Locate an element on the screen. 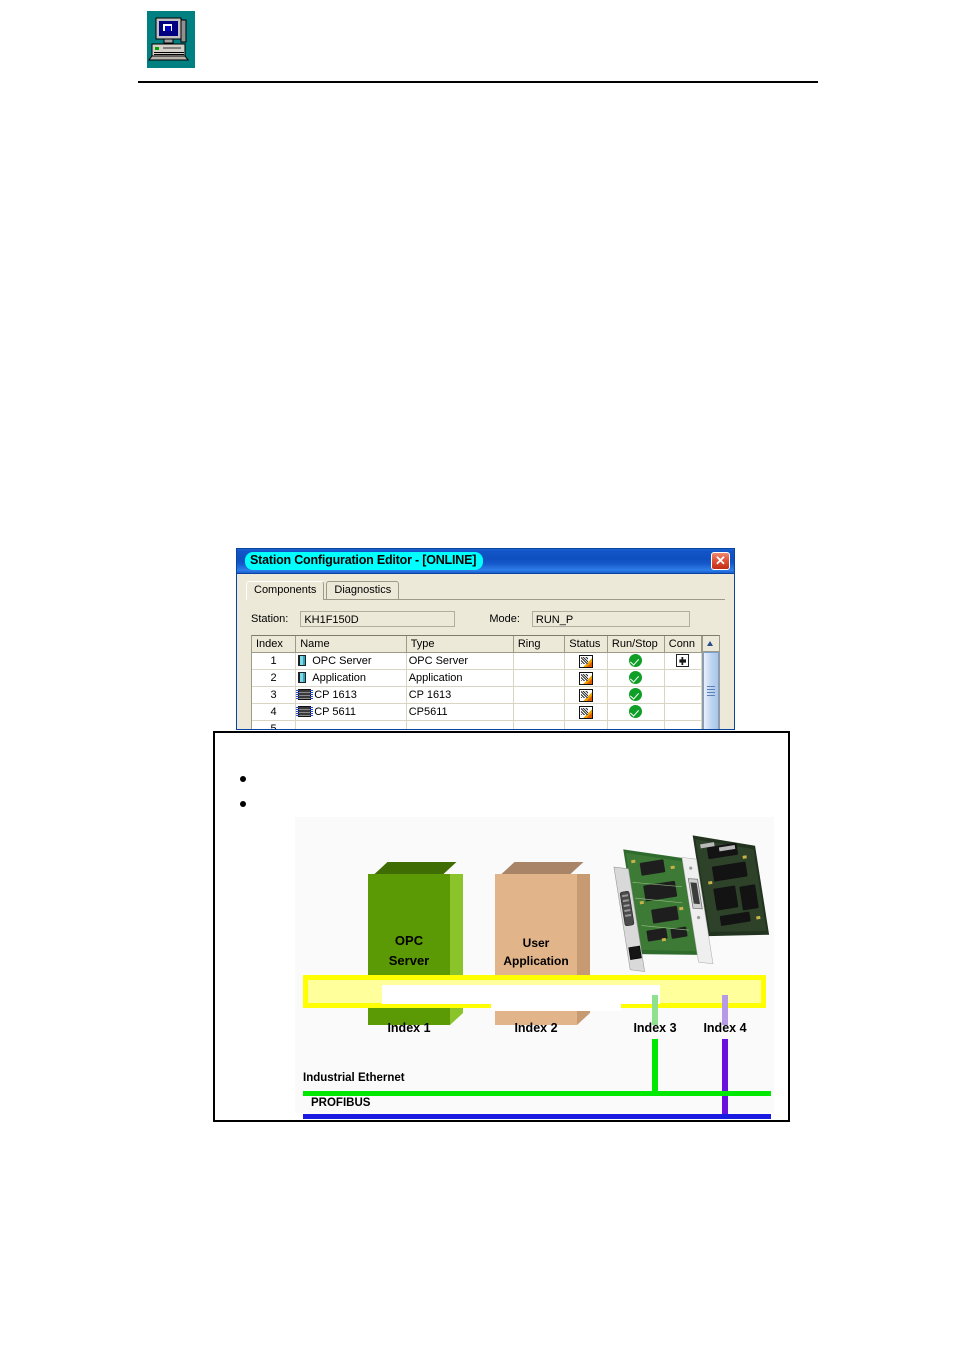 The image size is (954, 1351). tab-strip: Components Diagnostics is located at coordinates (485, 590).